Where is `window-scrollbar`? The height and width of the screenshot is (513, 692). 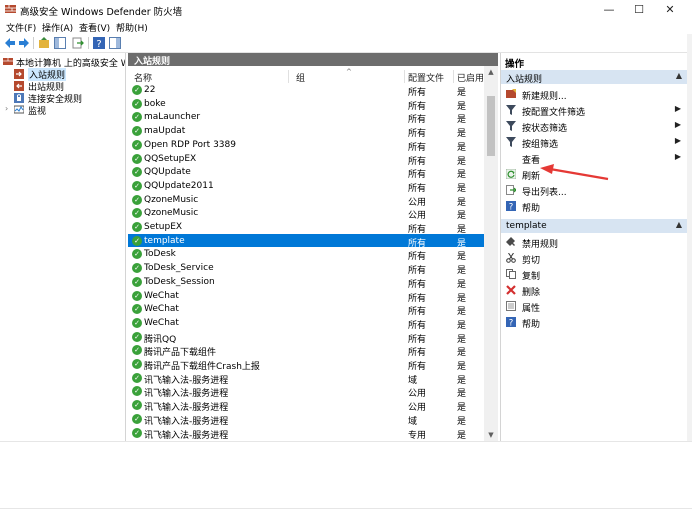 window-scrollbar is located at coordinates (689, 237).